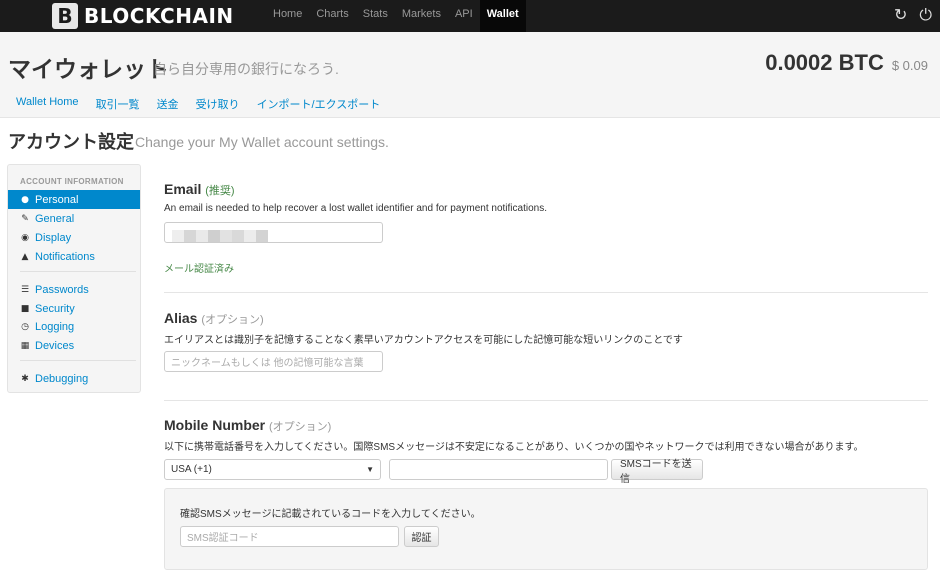 The height and width of the screenshot is (572, 940). What do you see at coordinates (657, 472) in the screenshot?
I see `send-sms-code-button: SMSコードを送信` at bounding box center [657, 472].